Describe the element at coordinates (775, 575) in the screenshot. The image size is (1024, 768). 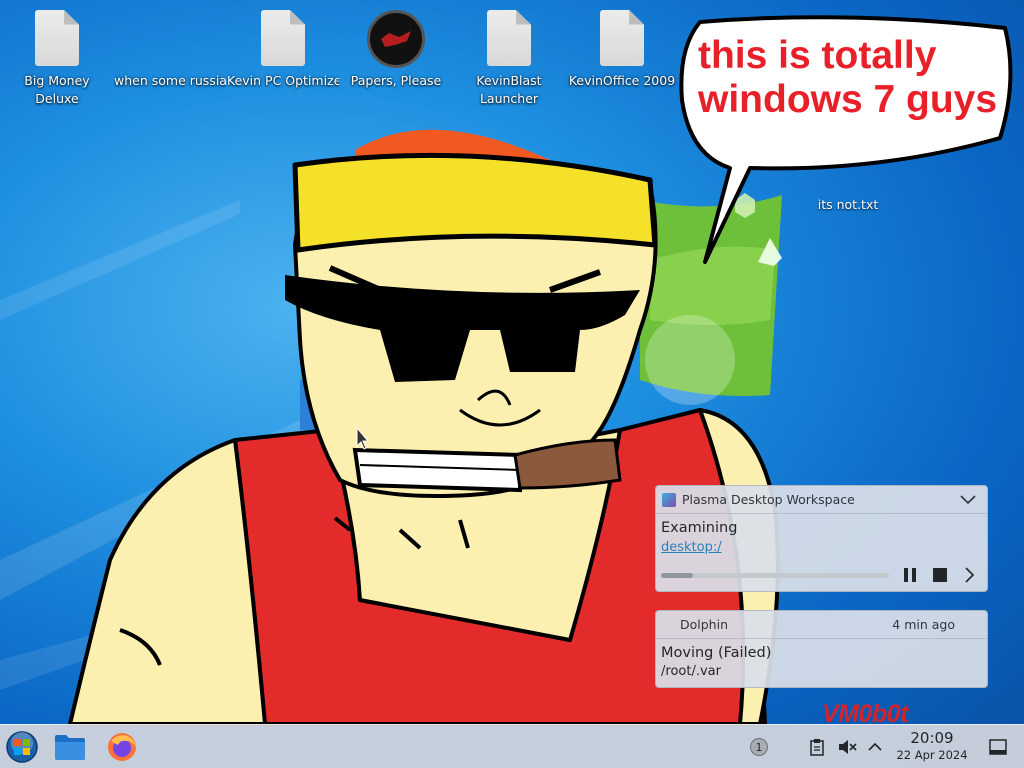
I see `job-progress-bar` at that location.